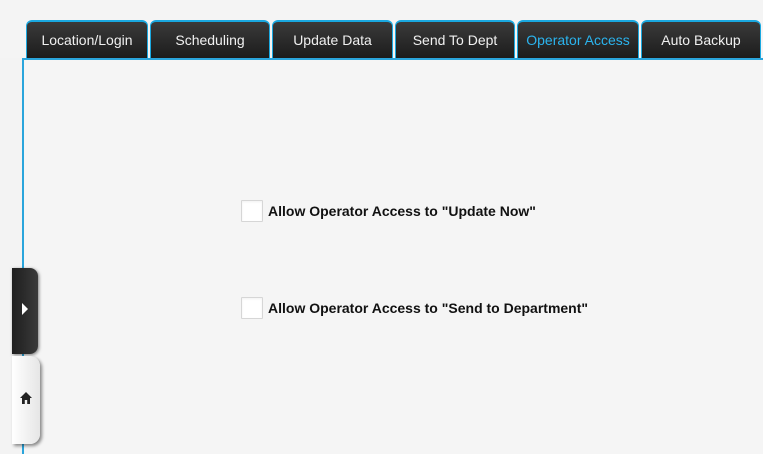  Describe the element at coordinates (87, 39) in the screenshot. I see `tab-location-login: Location/Login` at that location.